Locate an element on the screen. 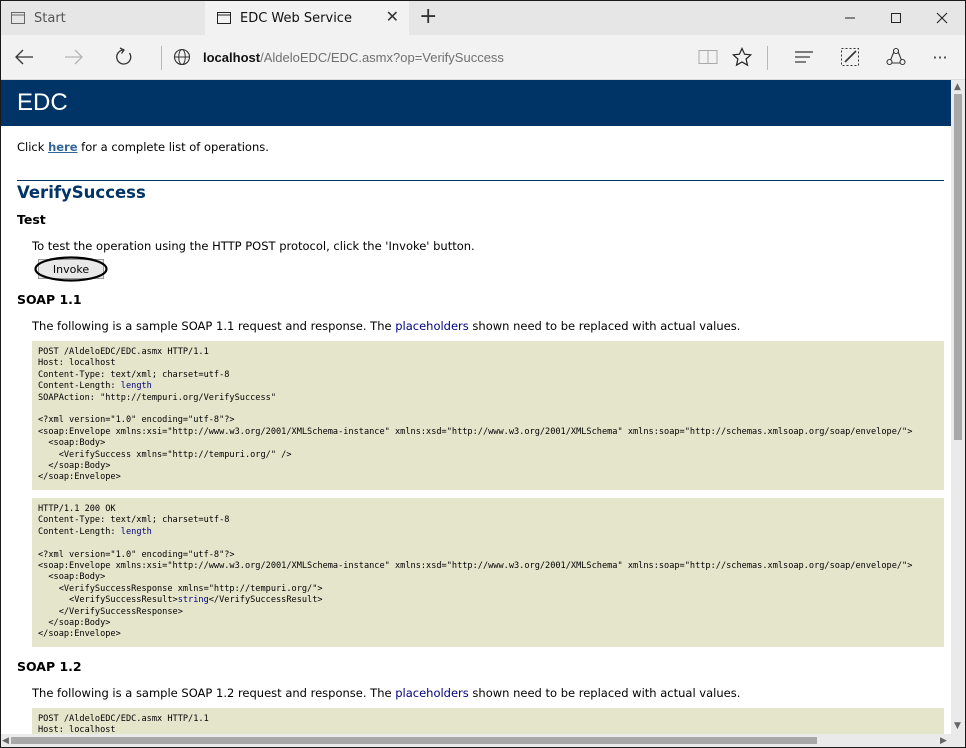 This screenshot has width=966, height=748. invoke-button: Invoke is located at coordinates (71, 269).